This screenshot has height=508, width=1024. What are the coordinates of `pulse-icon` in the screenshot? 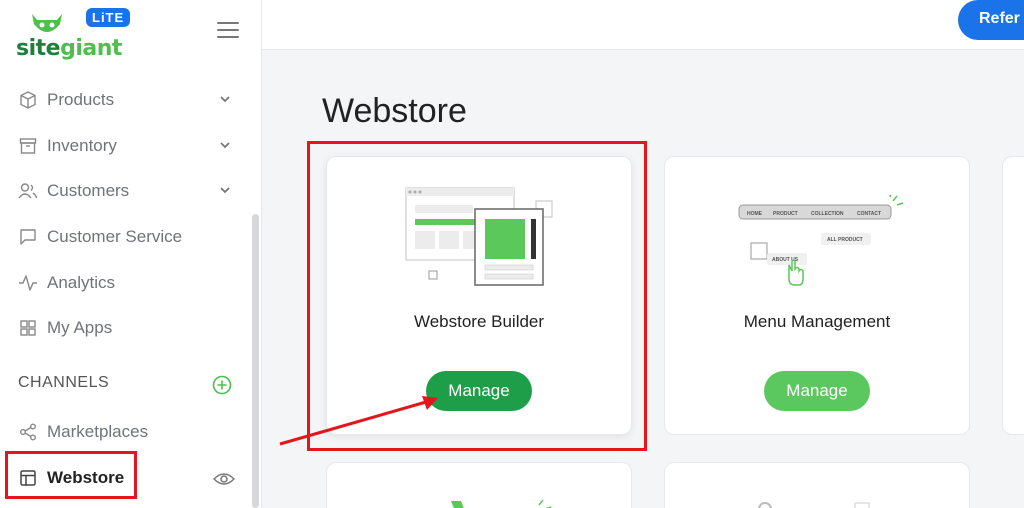 It's located at (28, 283).